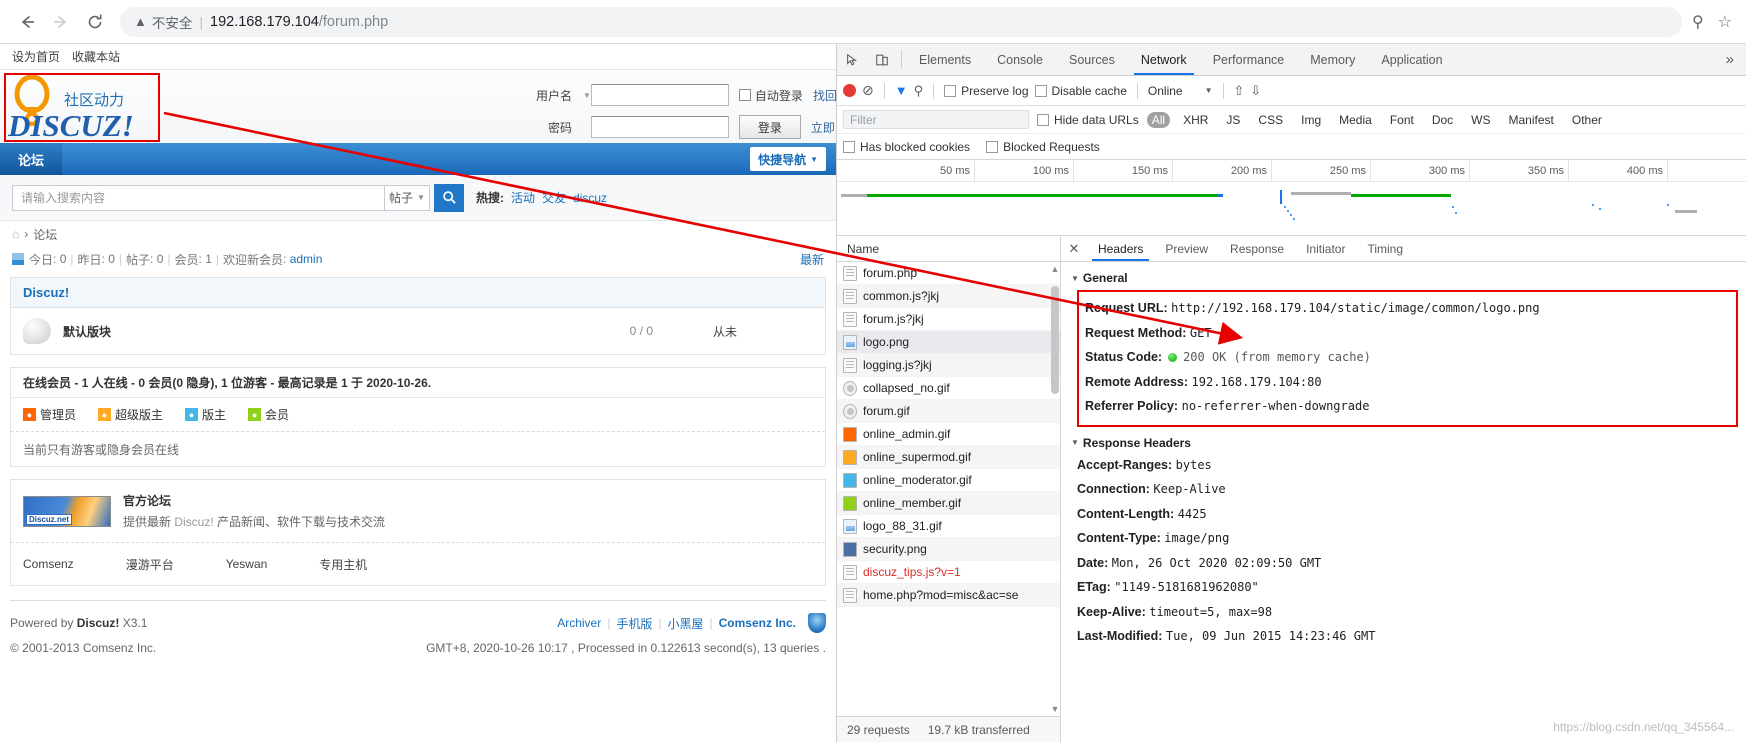 Image resolution: width=1746 pixels, height=742 pixels. I want to click on table-row: collapsed_no.gif, so click(948, 388).